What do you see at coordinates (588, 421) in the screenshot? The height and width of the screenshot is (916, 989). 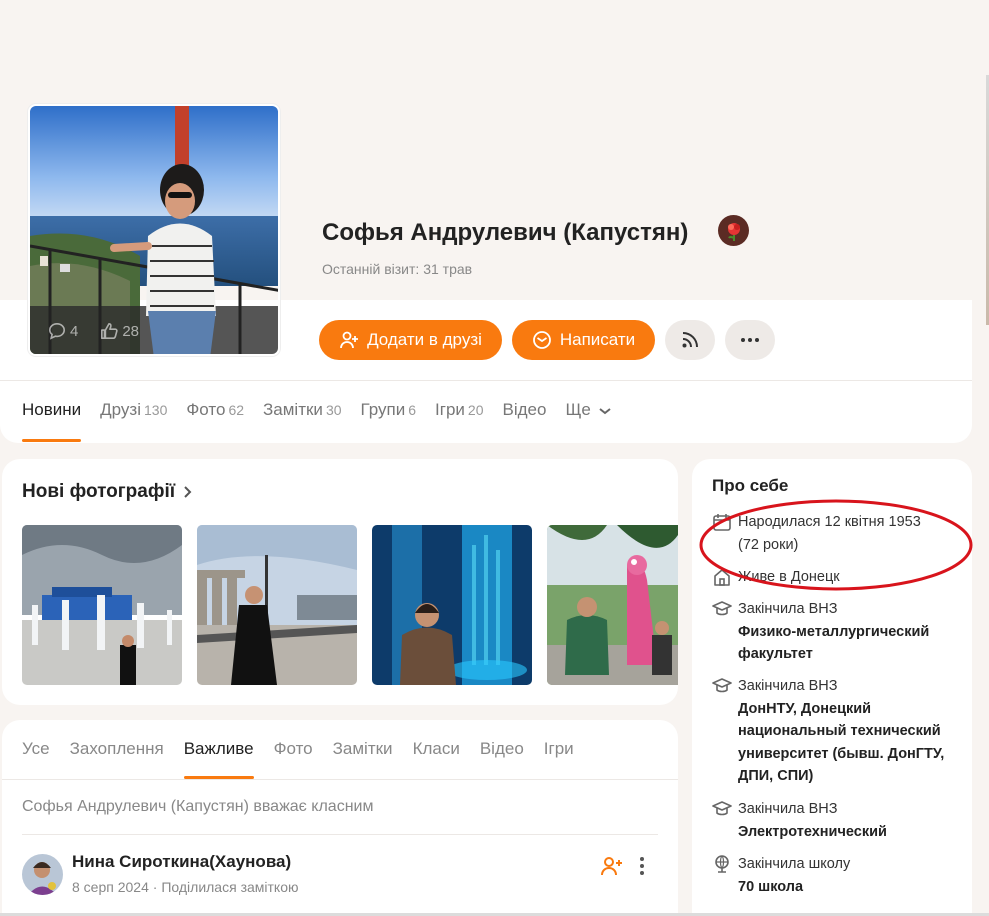 I see `tab-more: Ще` at bounding box center [588, 421].